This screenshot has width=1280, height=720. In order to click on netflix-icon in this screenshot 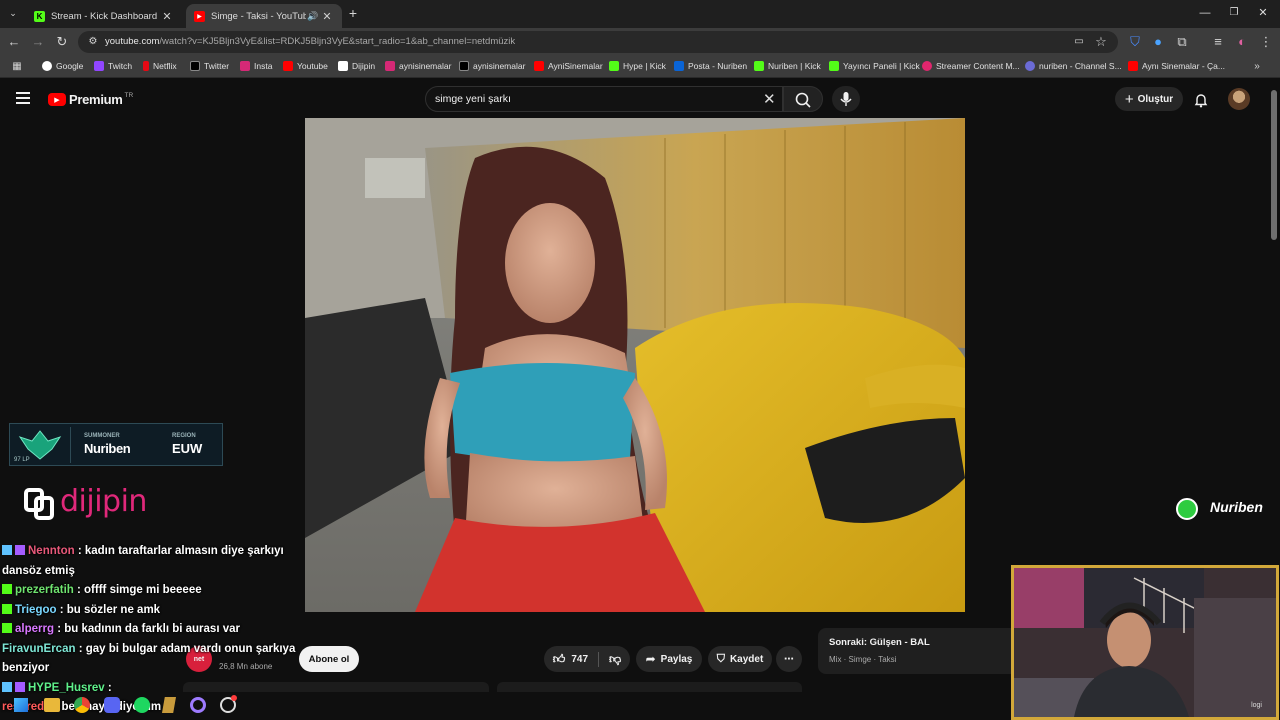, I will do `click(146, 66)`.